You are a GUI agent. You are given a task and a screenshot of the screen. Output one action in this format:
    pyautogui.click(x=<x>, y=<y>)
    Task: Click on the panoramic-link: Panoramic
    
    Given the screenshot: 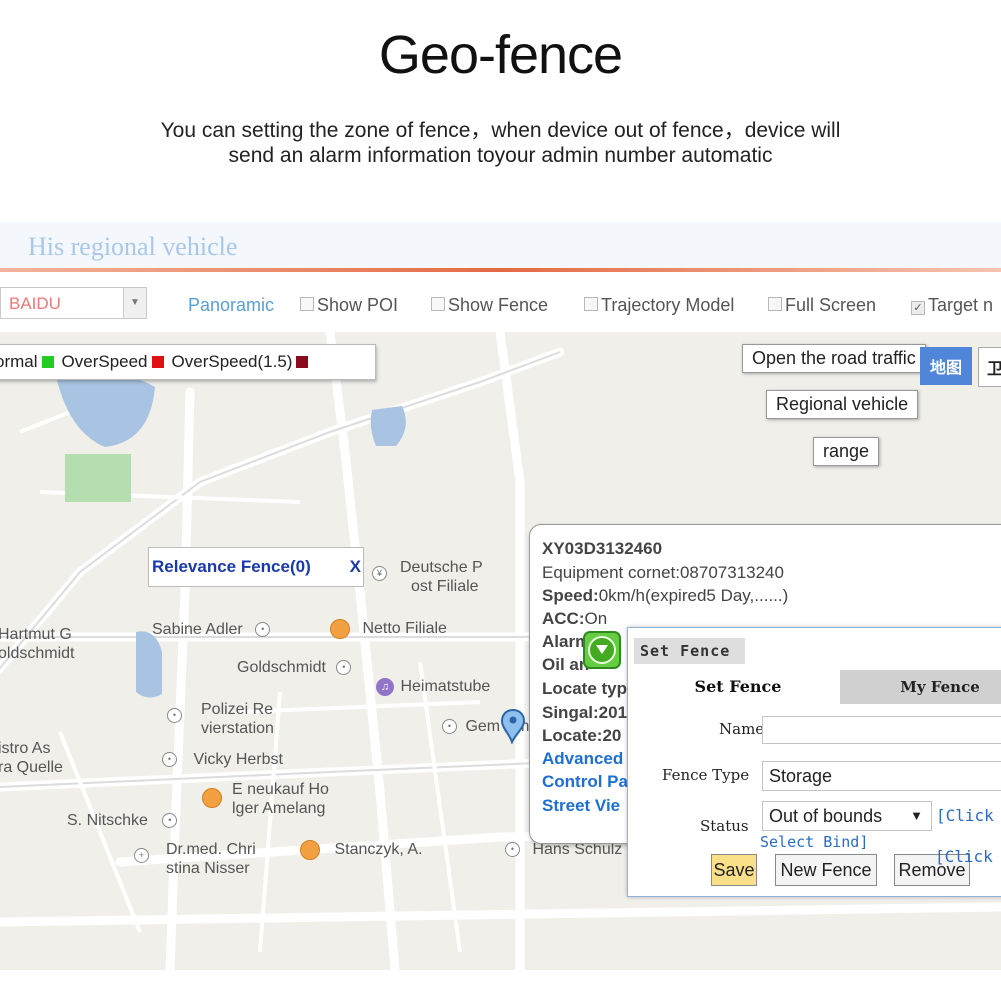 What is the action you would take?
    pyautogui.click(x=231, y=305)
    